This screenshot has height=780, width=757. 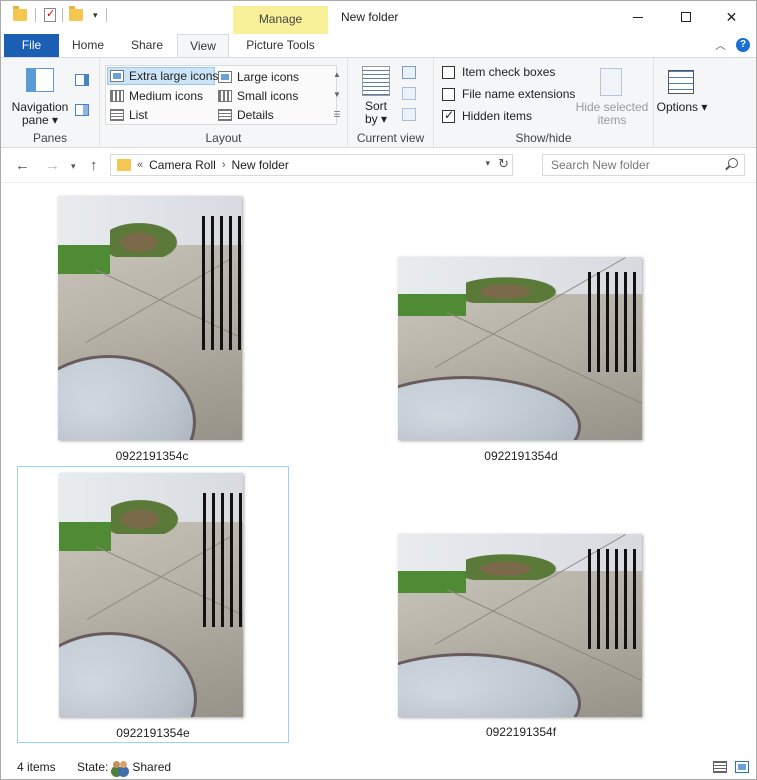 I want to click on layout-item-label: Large icons, so click(x=268, y=77).